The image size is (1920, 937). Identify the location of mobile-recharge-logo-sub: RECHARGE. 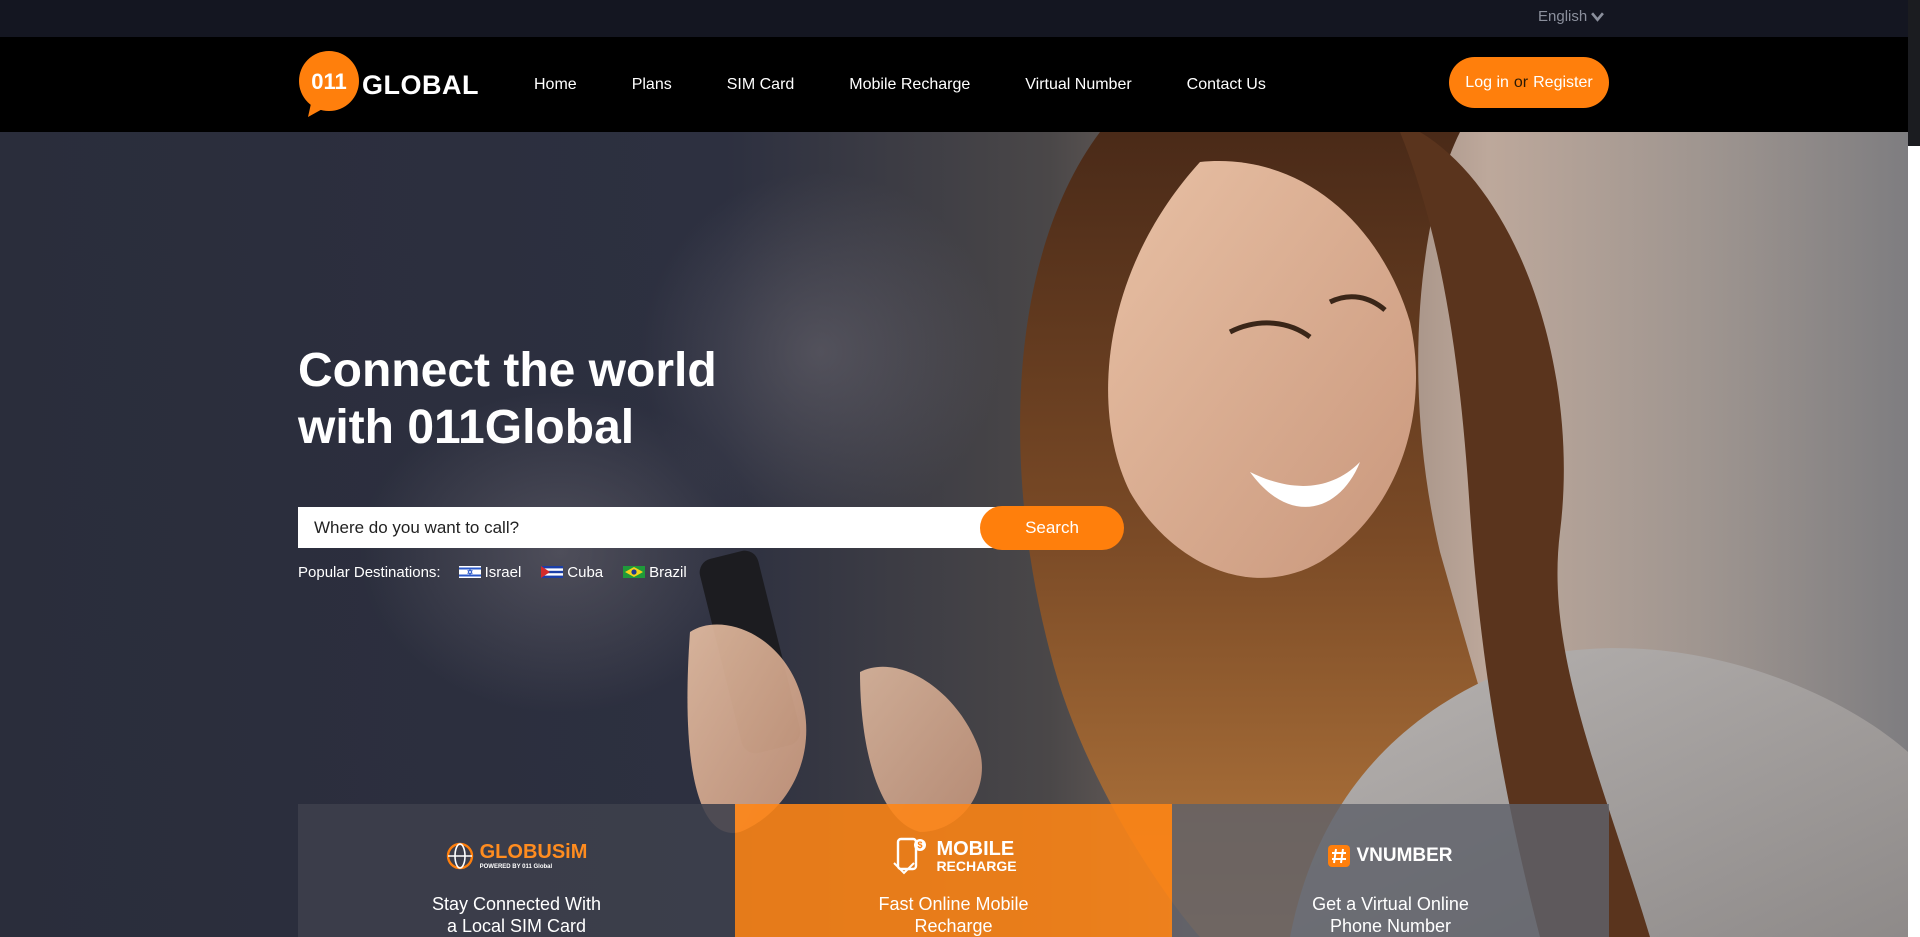
(976, 865).